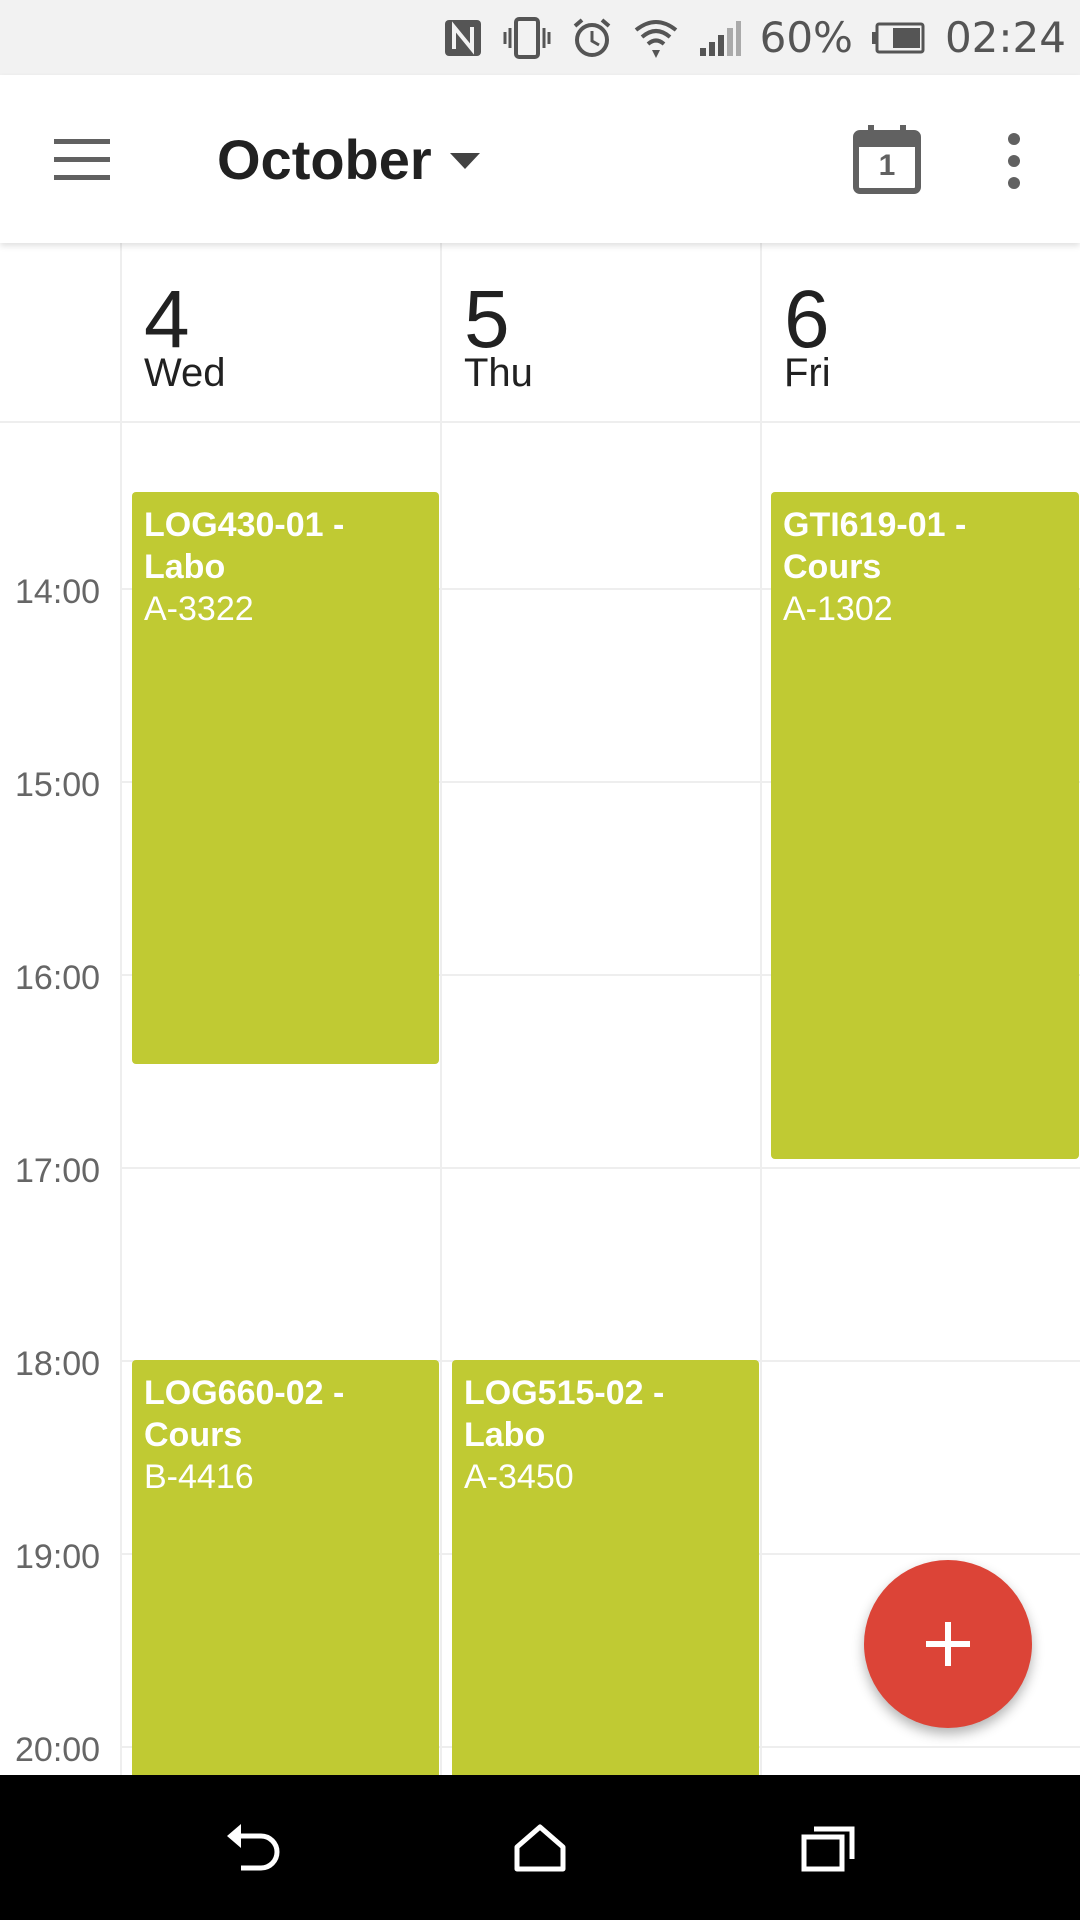  What do you see at coordinates (807, 373) in the screenshot?
I see `day-name: Fri` at bounding box center [807, 373].